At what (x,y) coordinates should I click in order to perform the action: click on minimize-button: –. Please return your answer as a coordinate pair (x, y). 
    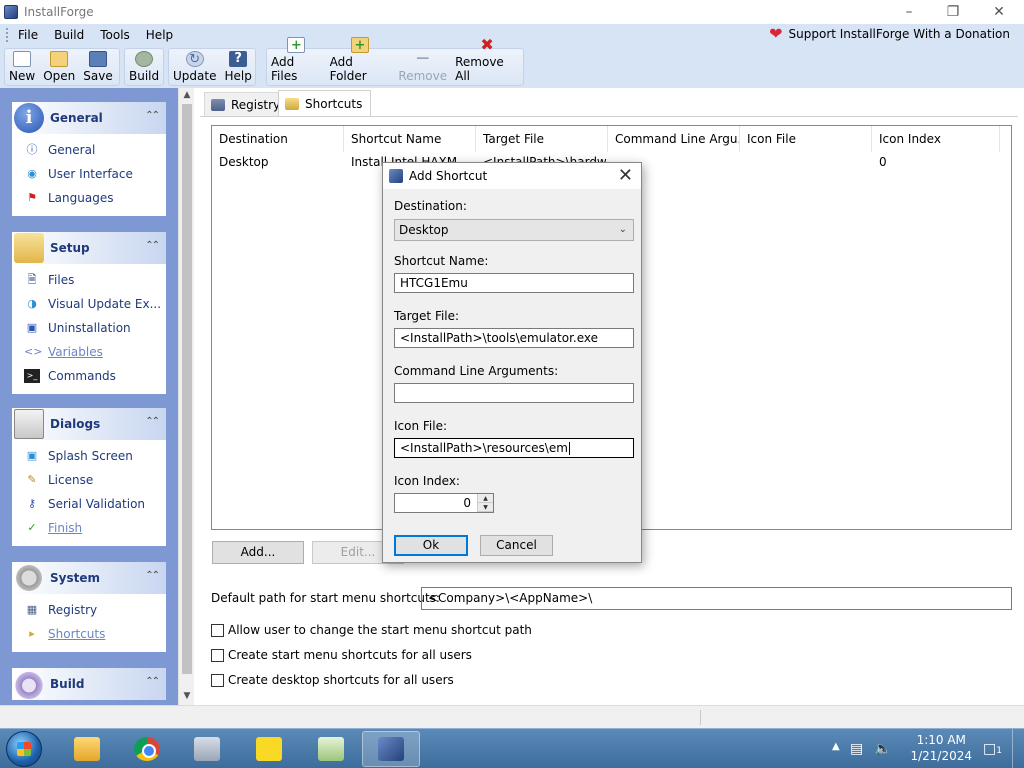
    Looking at the image, I should click on (909, 12).